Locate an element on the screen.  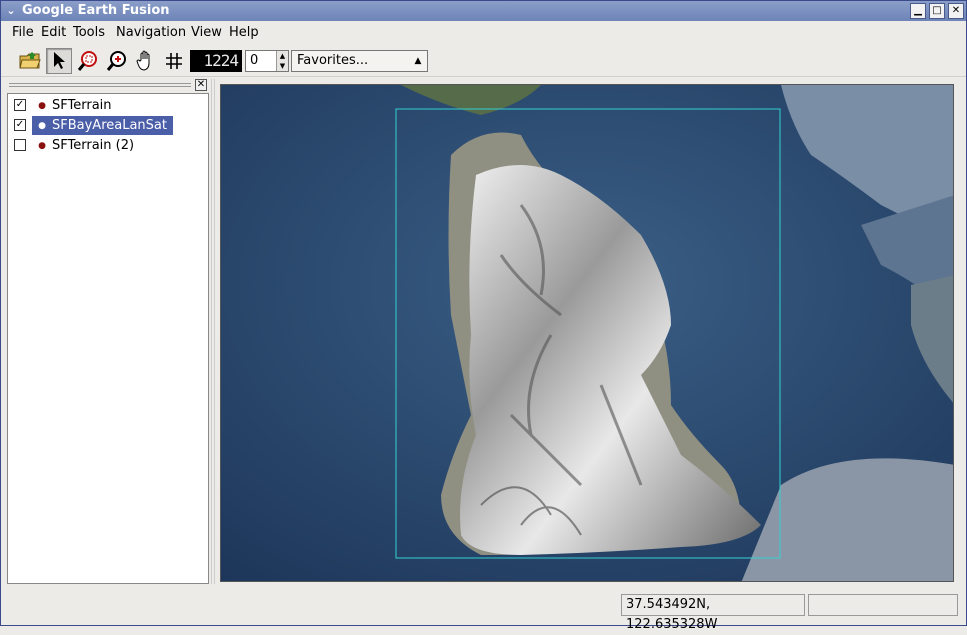
layer-item: SFTerrain (2) ● is located at coordinates (109, 146).